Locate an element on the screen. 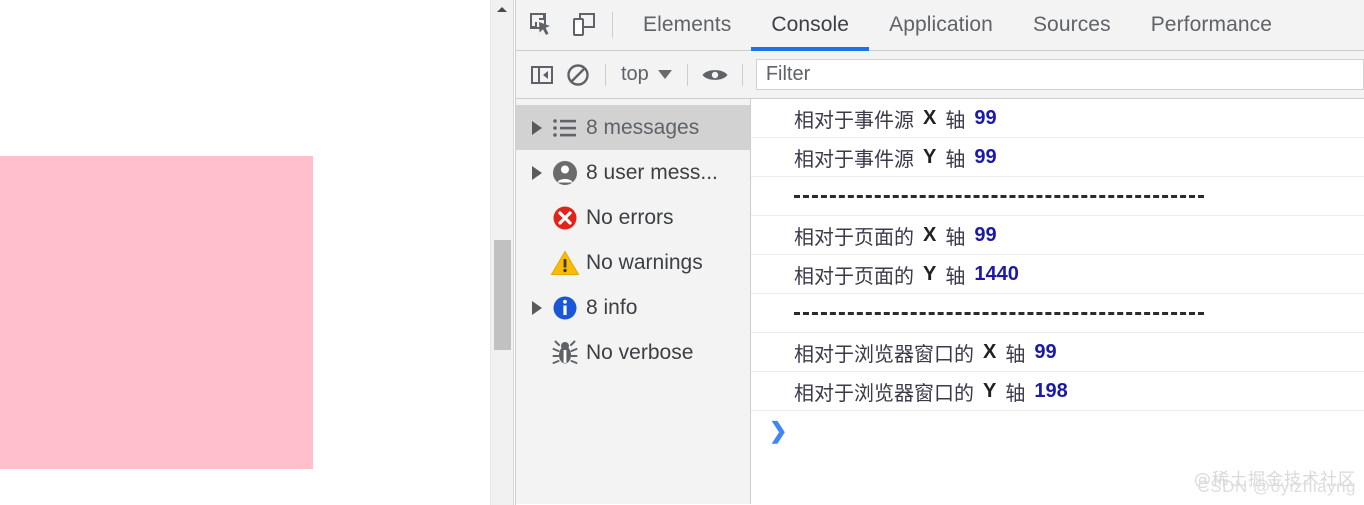 The width and height of the screenshot is (1364, 505). console-log-row: 相对于事件源 X 轴 99 is located at coordinates (1057, 118).